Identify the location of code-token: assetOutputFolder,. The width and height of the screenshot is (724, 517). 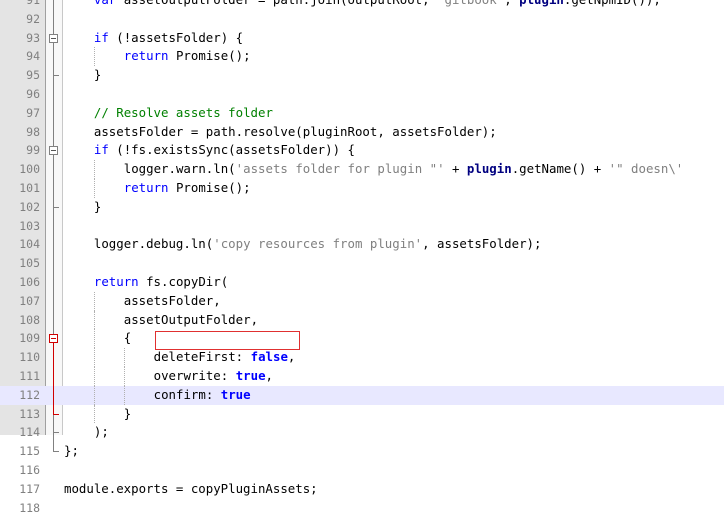
(191, 319).